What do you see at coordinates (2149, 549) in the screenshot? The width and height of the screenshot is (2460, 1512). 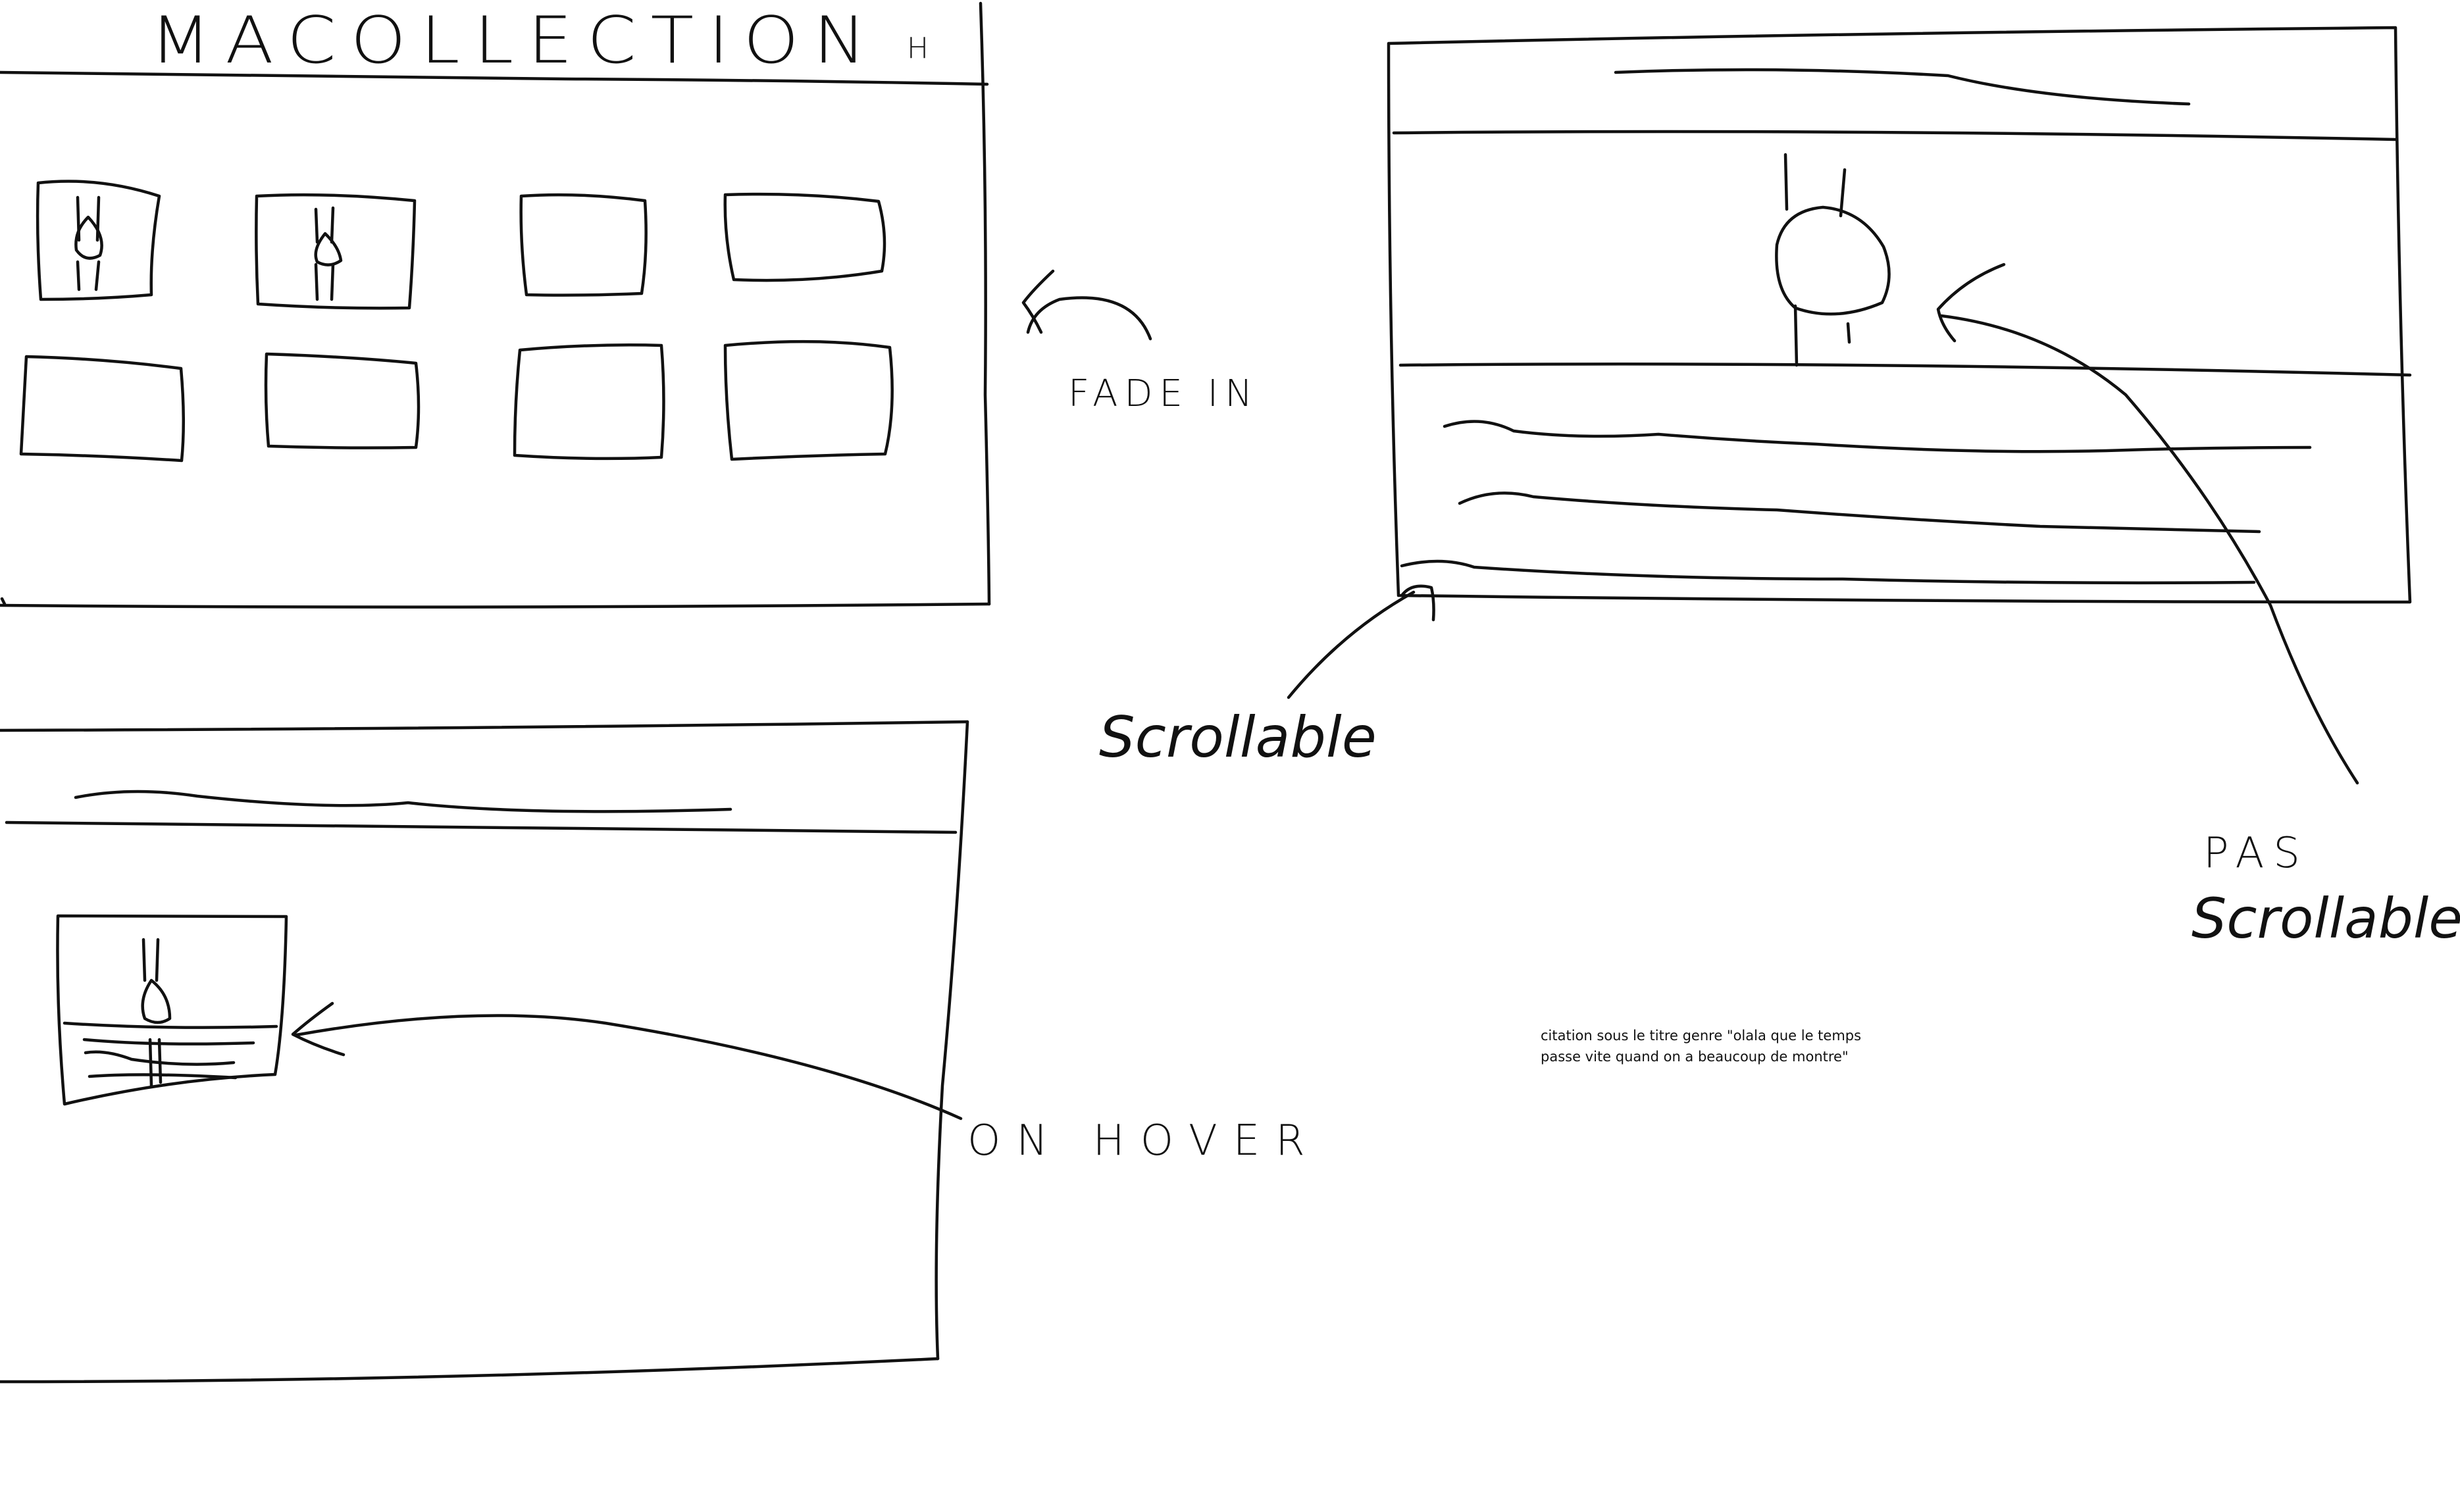 I see `not-scrollable-arrow` at bounding box center [2149, 549].